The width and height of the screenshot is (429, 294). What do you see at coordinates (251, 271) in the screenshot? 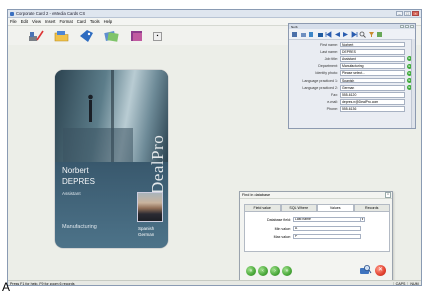
I see `first-result-button: «` at bounding box center [251, 271].